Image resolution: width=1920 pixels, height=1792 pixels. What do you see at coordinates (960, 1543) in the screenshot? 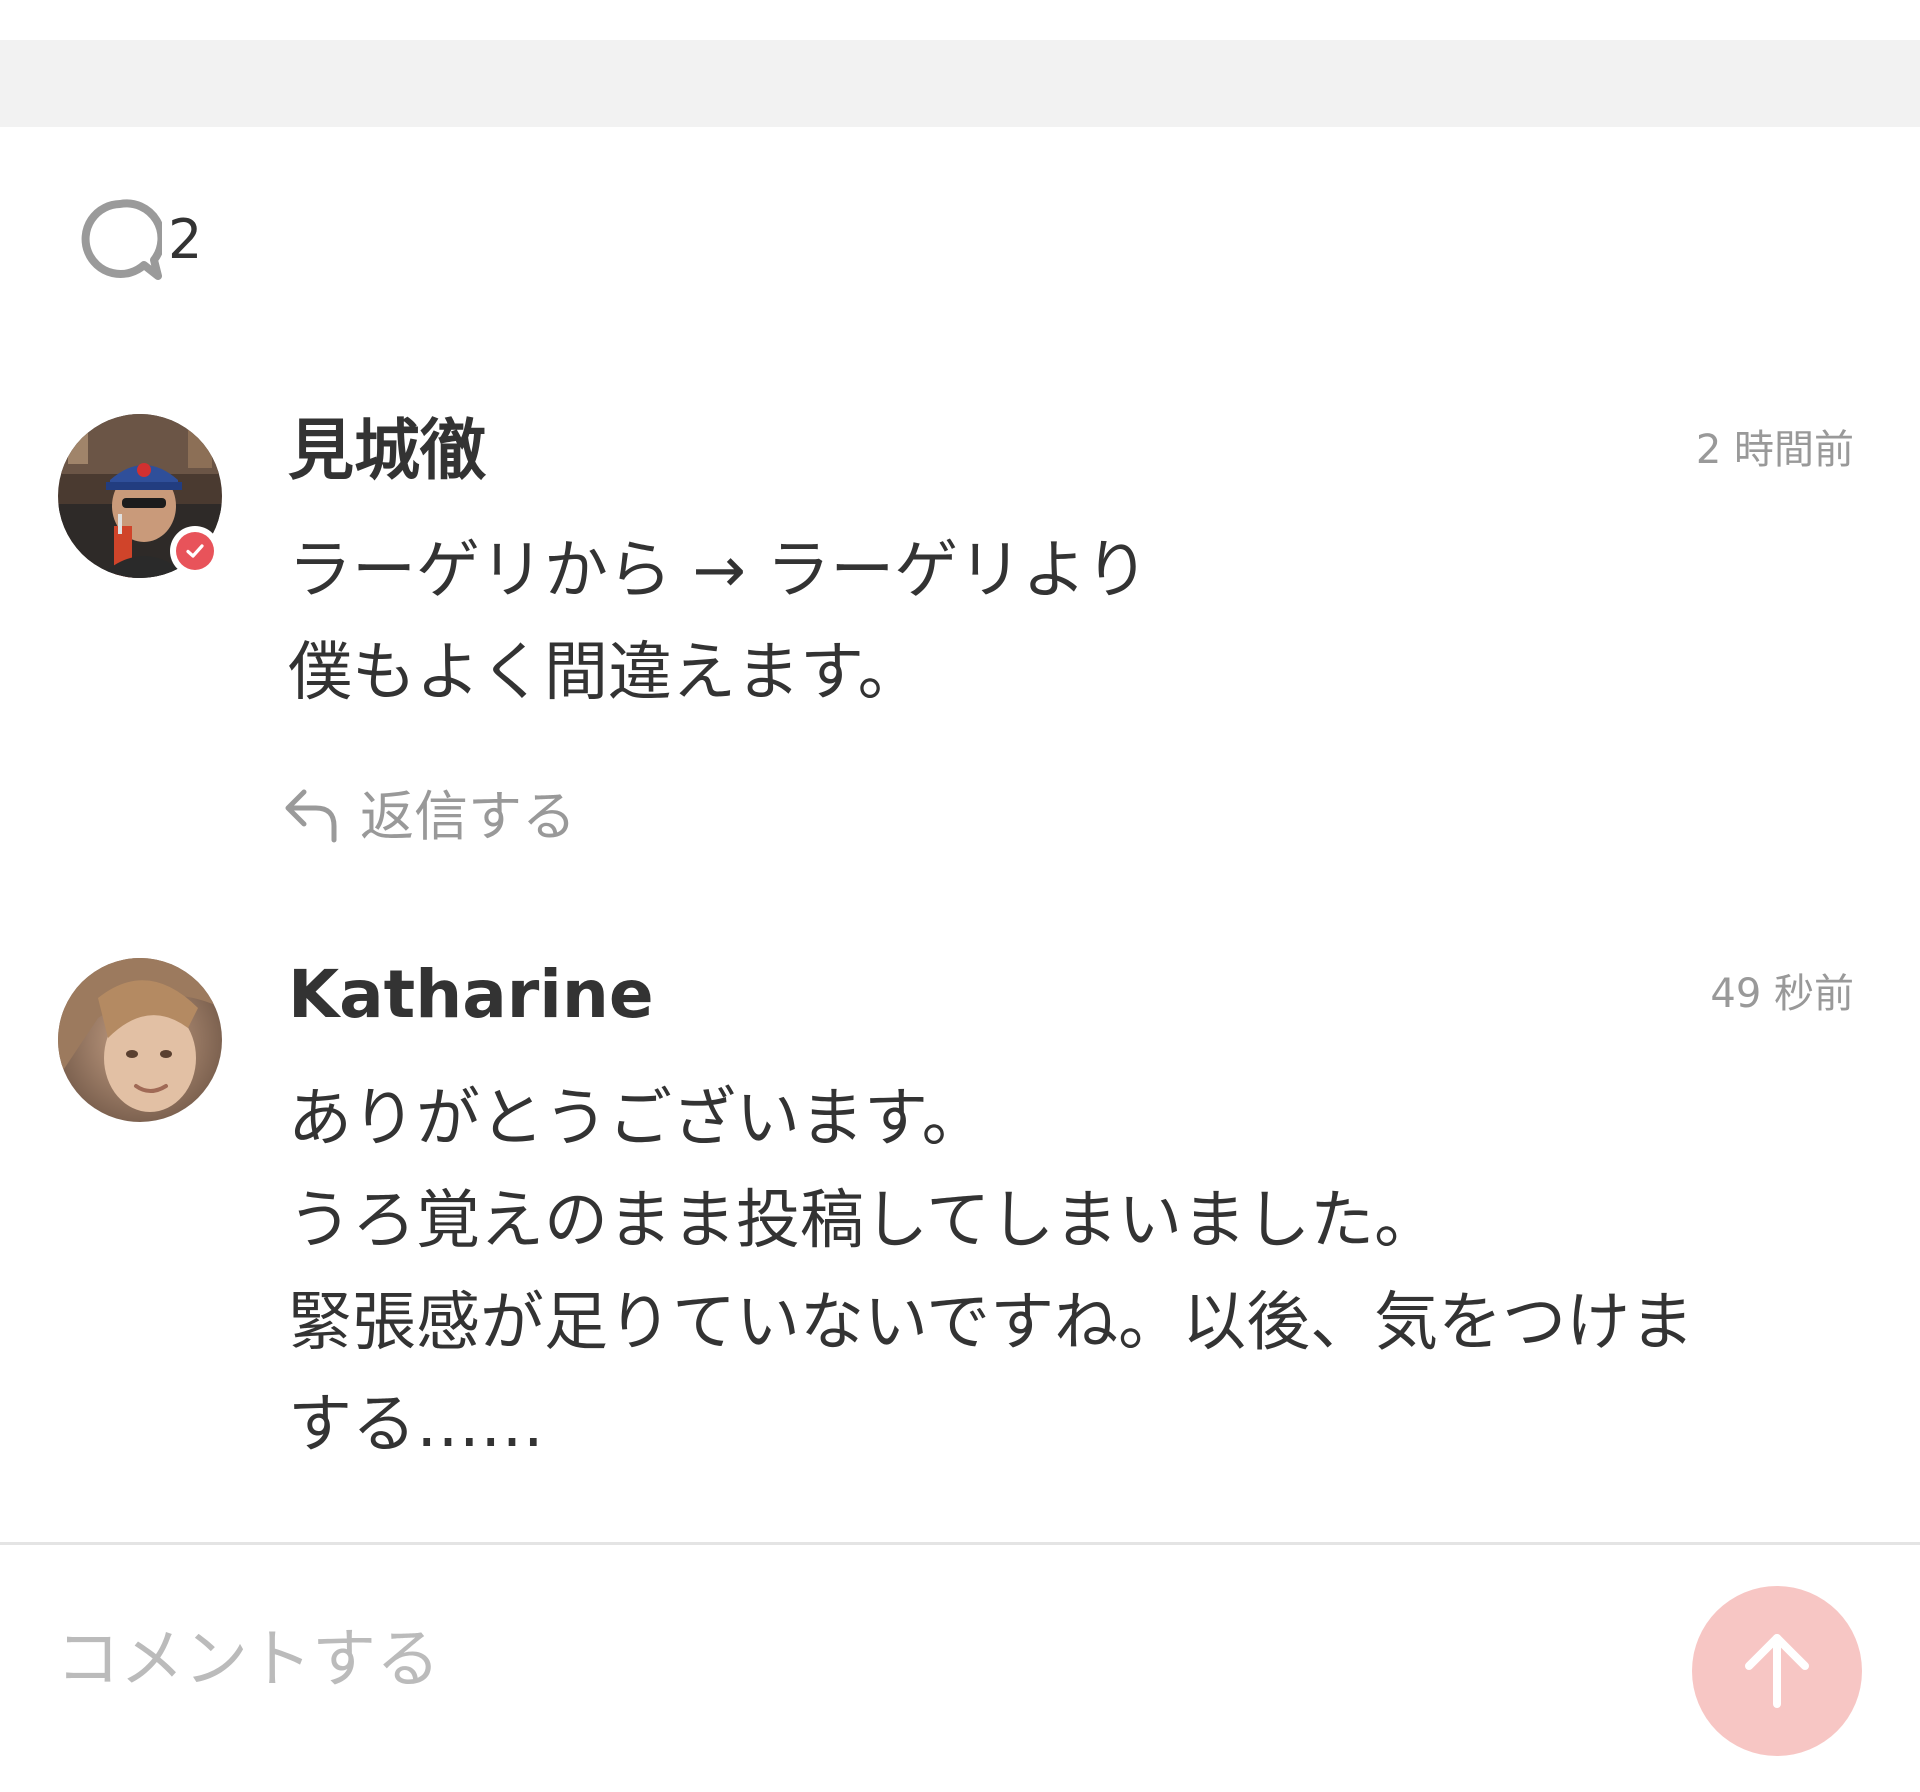
I see `composer-divider` at bounding box center [960, 1543].